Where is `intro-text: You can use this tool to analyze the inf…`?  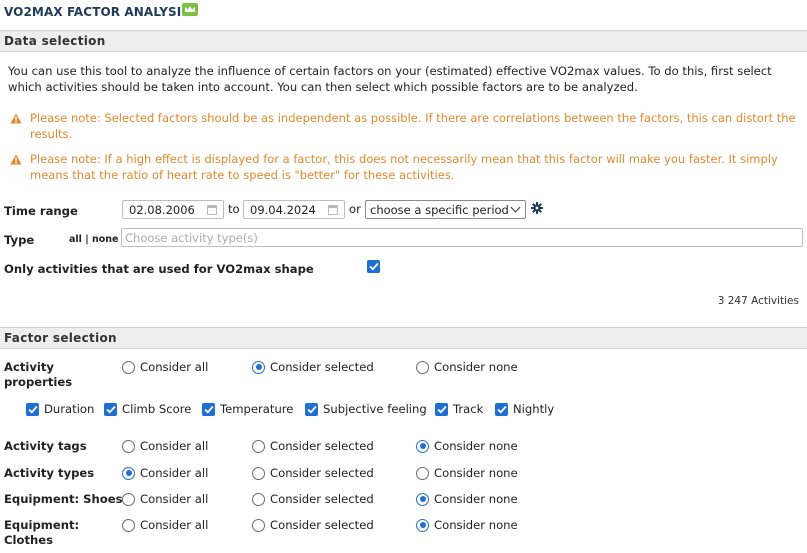
intro-text: You can use this tool to analyze the inf… is located at coordinates (390, 79).